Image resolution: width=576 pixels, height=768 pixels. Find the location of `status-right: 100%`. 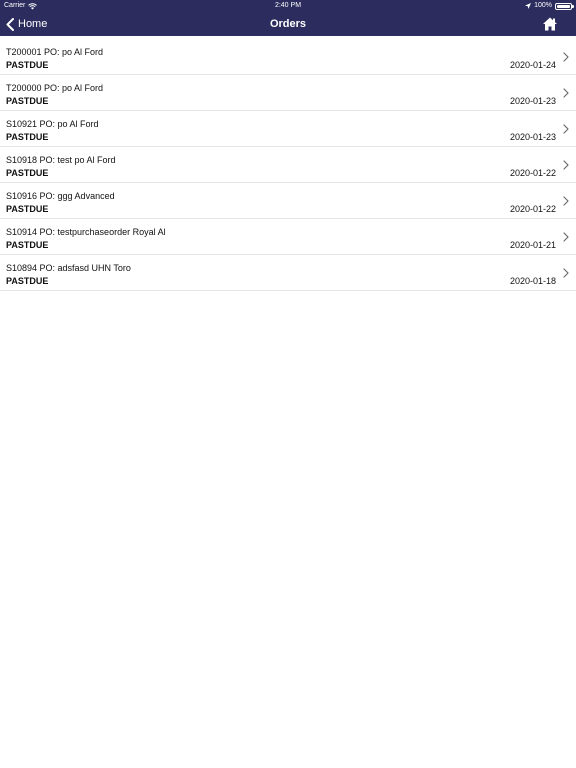

status-right: 100% is located at coordinates (549, 6).